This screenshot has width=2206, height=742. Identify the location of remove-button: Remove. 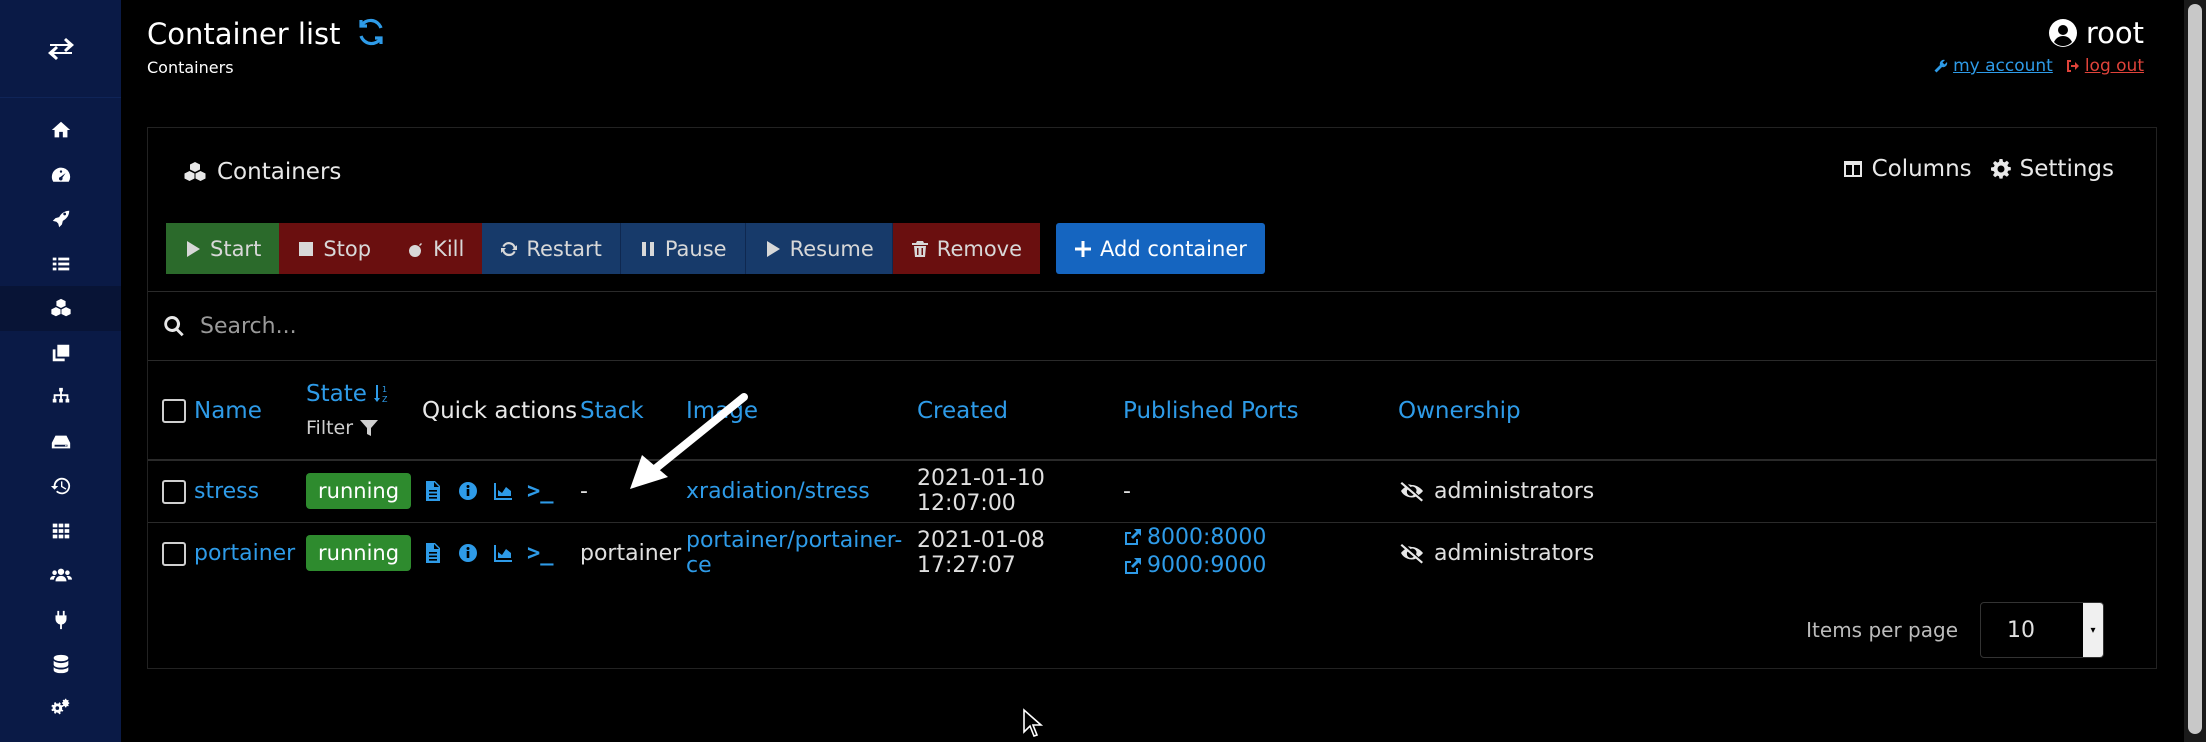
(966, 248).